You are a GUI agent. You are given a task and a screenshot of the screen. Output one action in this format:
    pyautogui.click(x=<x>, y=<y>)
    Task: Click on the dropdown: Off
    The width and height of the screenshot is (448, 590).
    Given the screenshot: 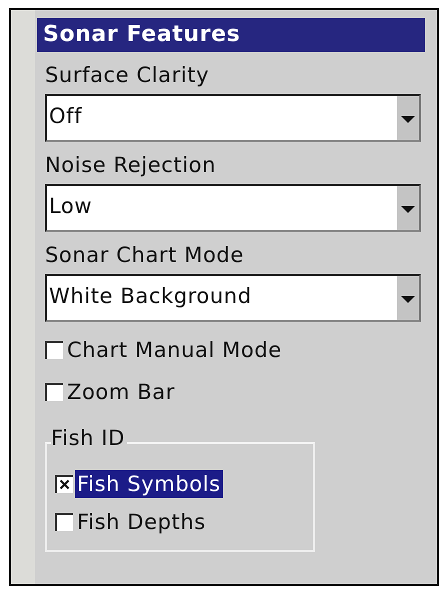 What is the action you would take?
    pyautogui.click(x=233, y=118)
    